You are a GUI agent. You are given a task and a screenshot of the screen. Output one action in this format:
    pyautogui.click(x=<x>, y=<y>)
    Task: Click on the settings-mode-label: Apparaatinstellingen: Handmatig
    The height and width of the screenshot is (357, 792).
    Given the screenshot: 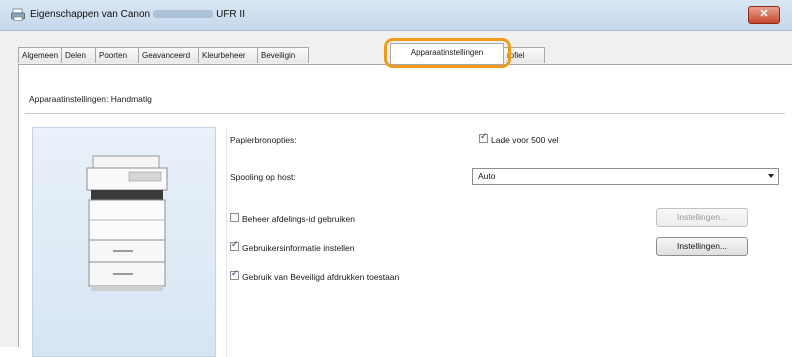 What is the action you would take?
    pyautogui.click(x=90, y=99)
    